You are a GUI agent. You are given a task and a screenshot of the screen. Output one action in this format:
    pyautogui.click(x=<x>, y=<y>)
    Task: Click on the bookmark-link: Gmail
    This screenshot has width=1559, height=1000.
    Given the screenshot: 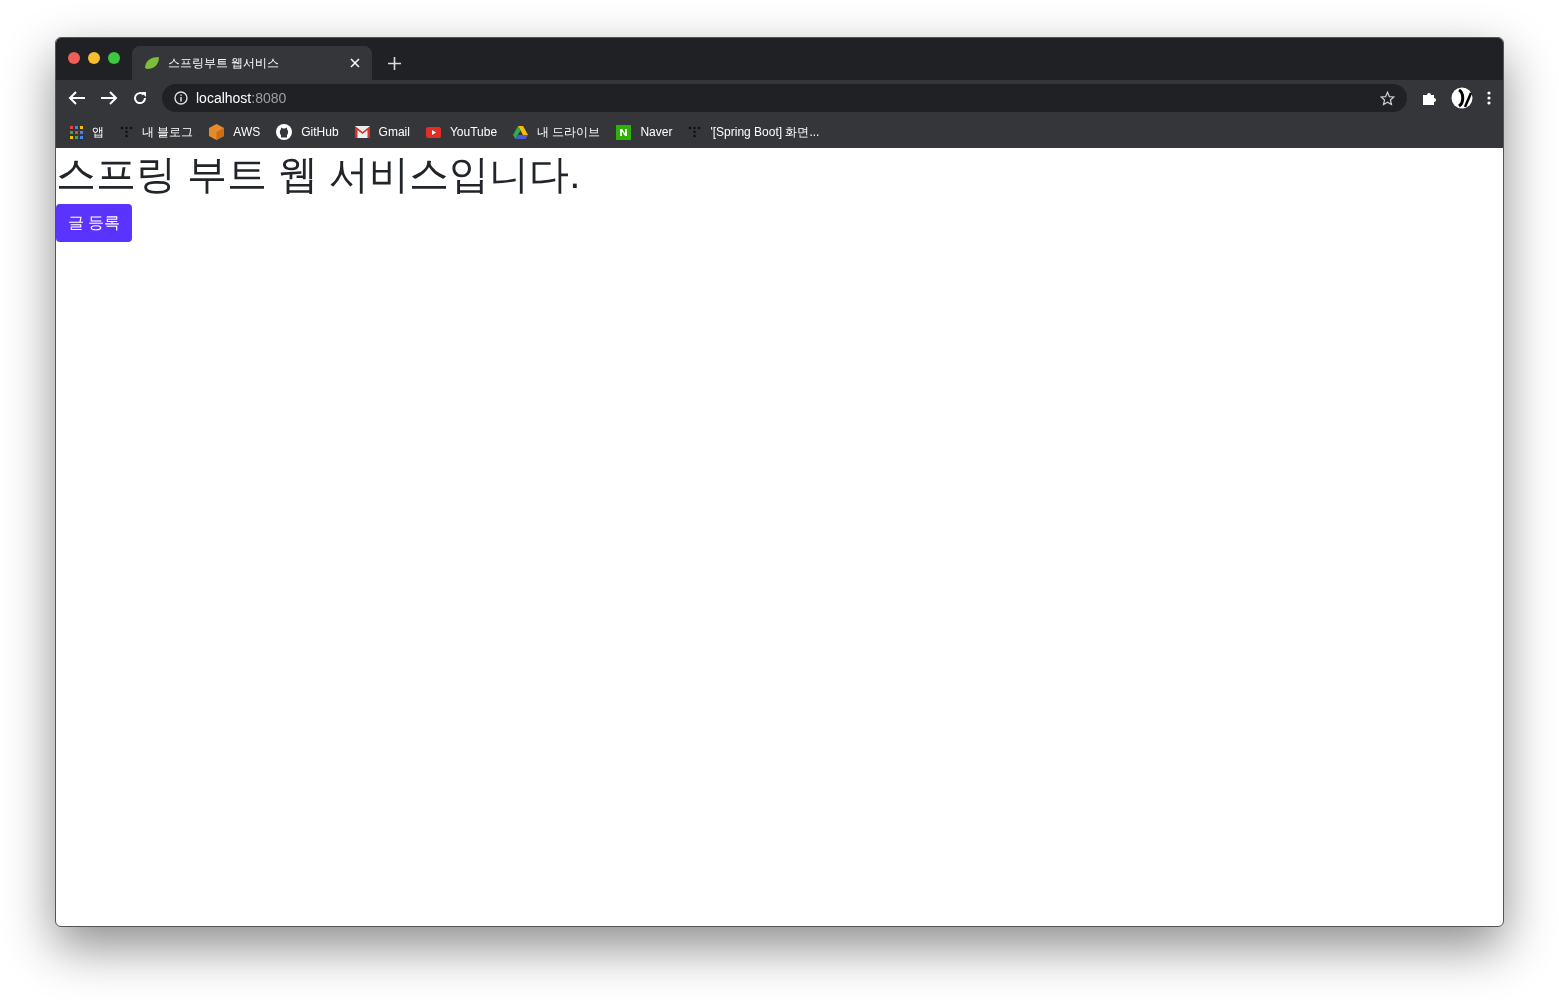 What is the action you would take?
    pyautogui.click(x=382, y=132)
    